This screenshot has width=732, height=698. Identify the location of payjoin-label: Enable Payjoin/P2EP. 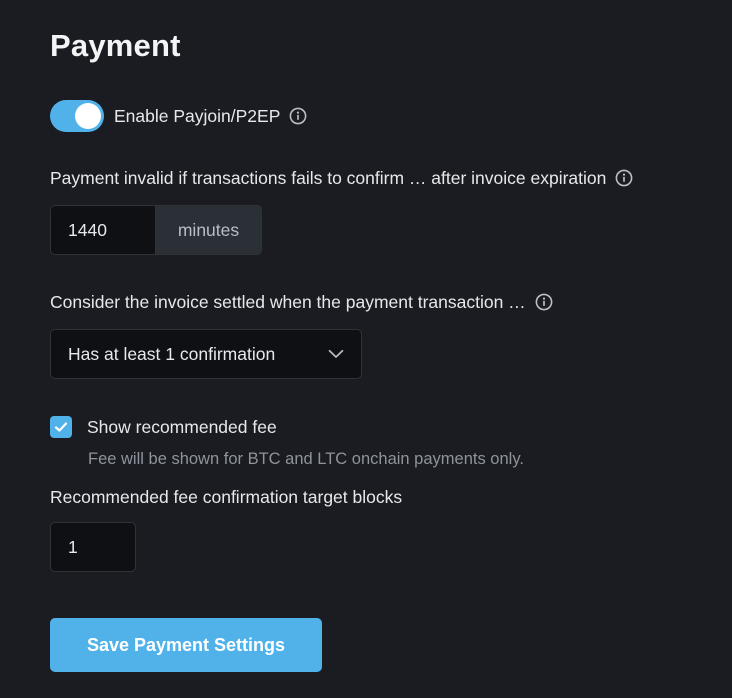
(197, 115).